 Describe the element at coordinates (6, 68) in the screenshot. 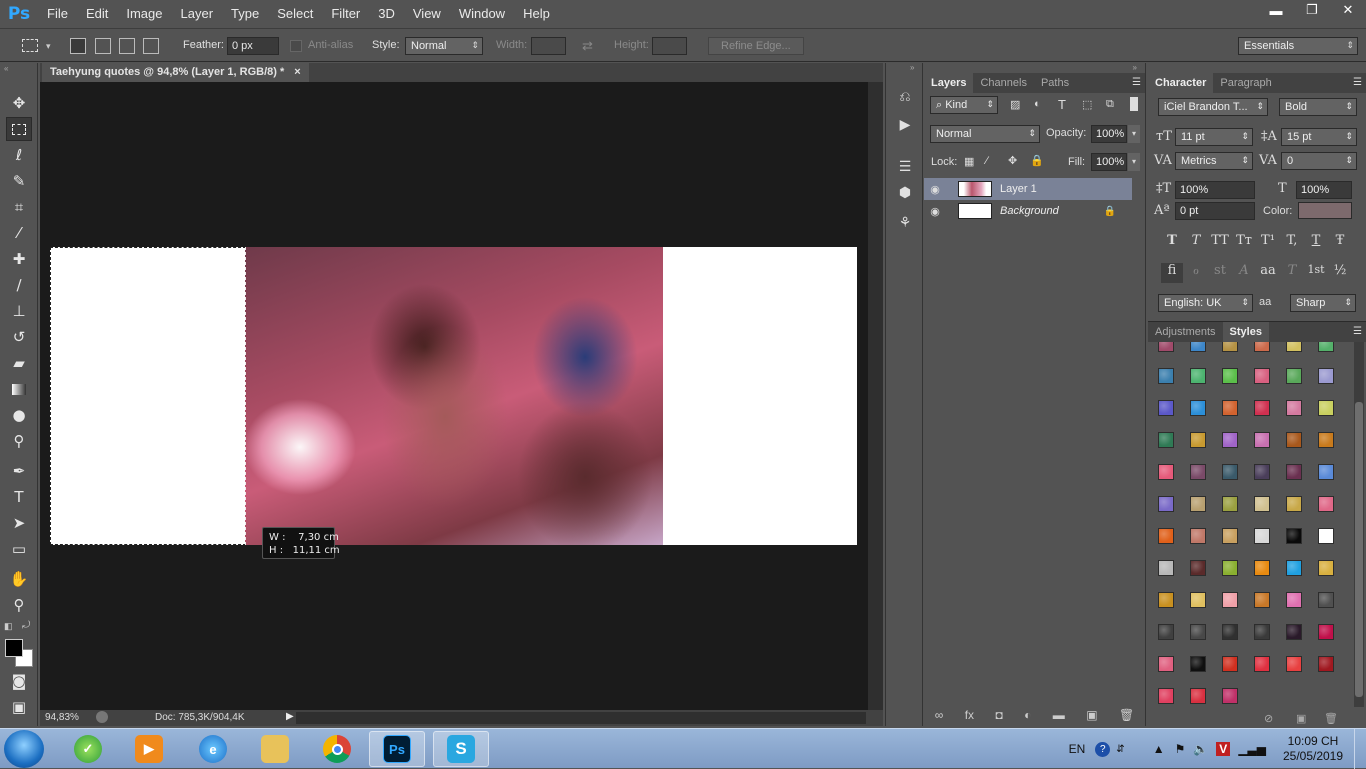

I see `toolbar-collapse-icon: «` at that location.